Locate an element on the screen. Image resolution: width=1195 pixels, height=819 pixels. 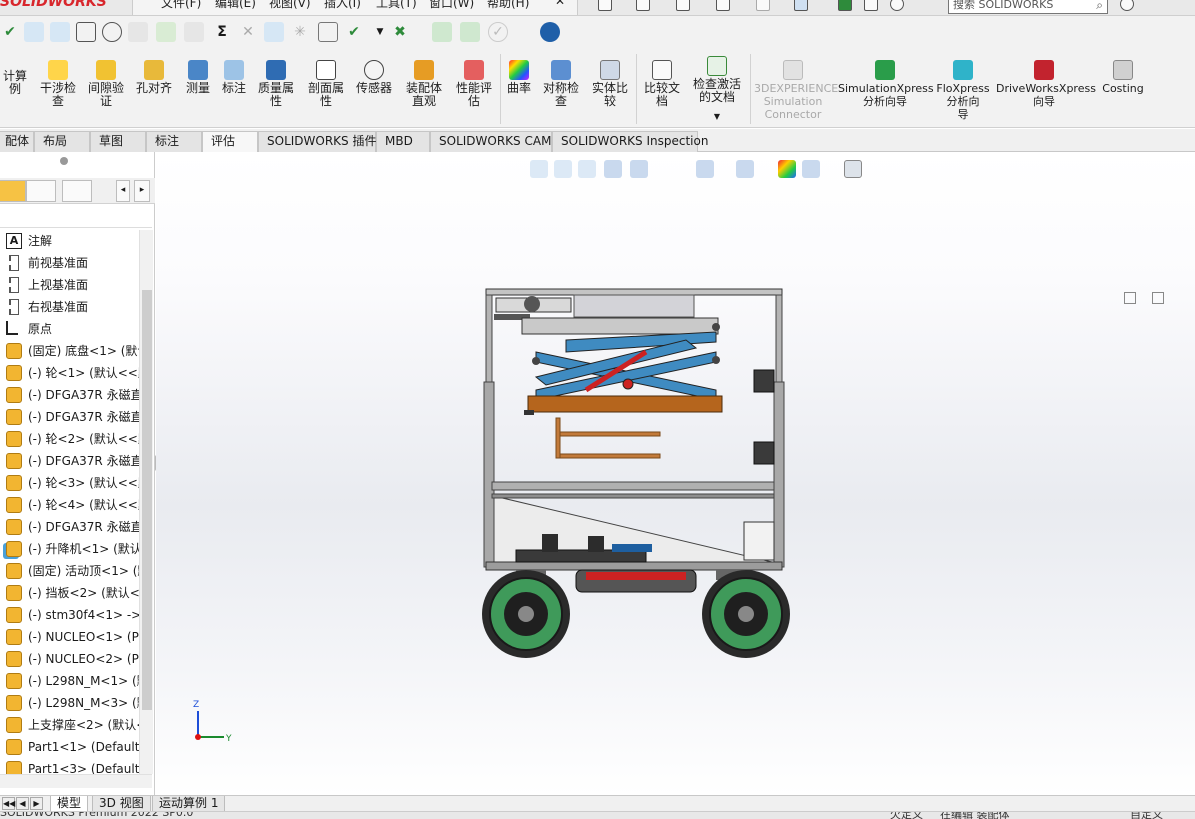
check-dropdown-icon: ✔ is located at coordinates (354, 32).